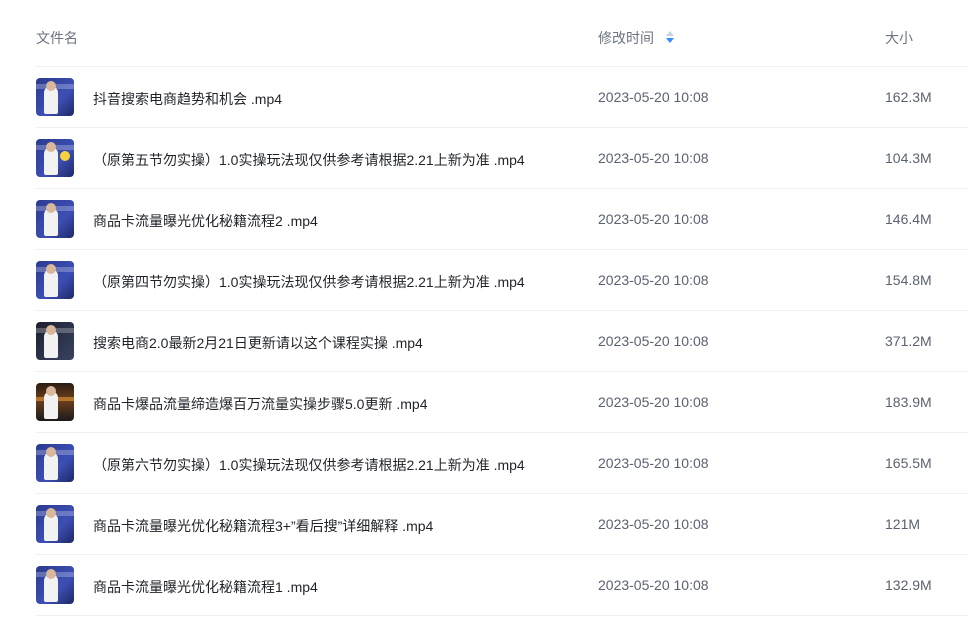 This screenshot has height=635, width=968. I want to click on file-name-link: （原第六节勿实操）1.0实操玩法现仅供参考请根据2.21上新为准 .mp4, so click(309, 465).